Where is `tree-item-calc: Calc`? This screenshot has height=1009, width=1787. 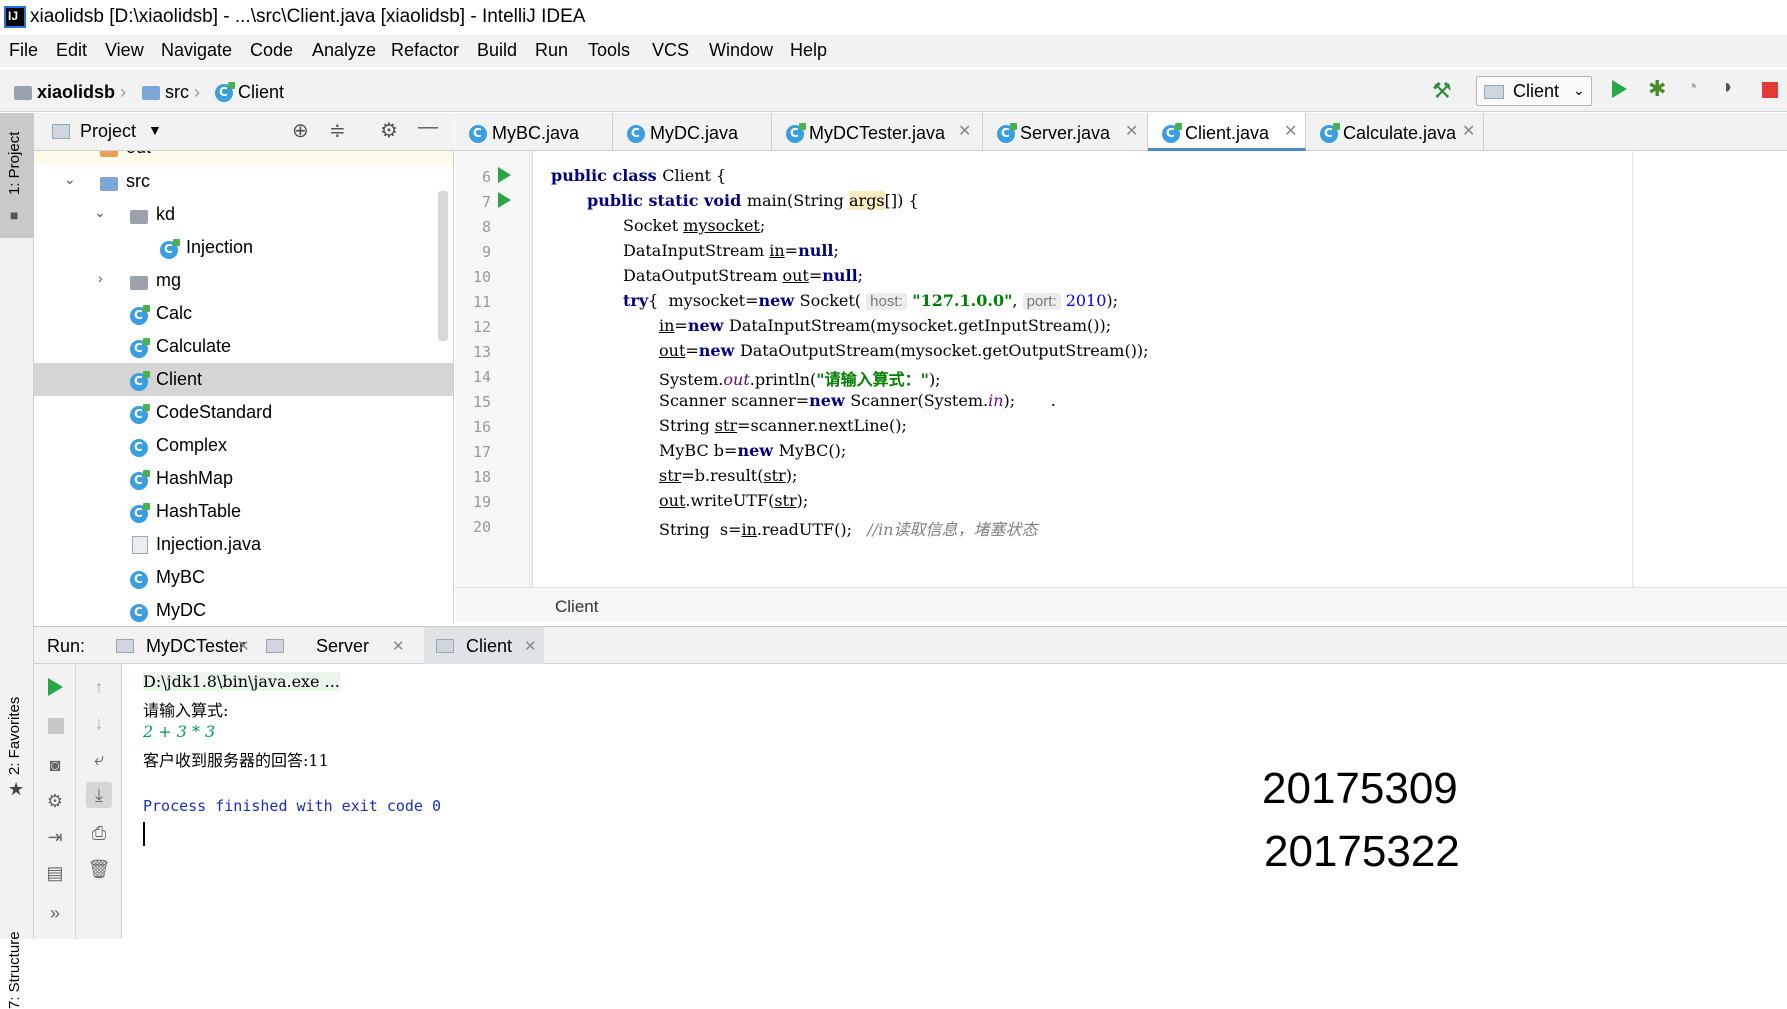 tree-item-calc: Calc is located at coordinates (243, 313).